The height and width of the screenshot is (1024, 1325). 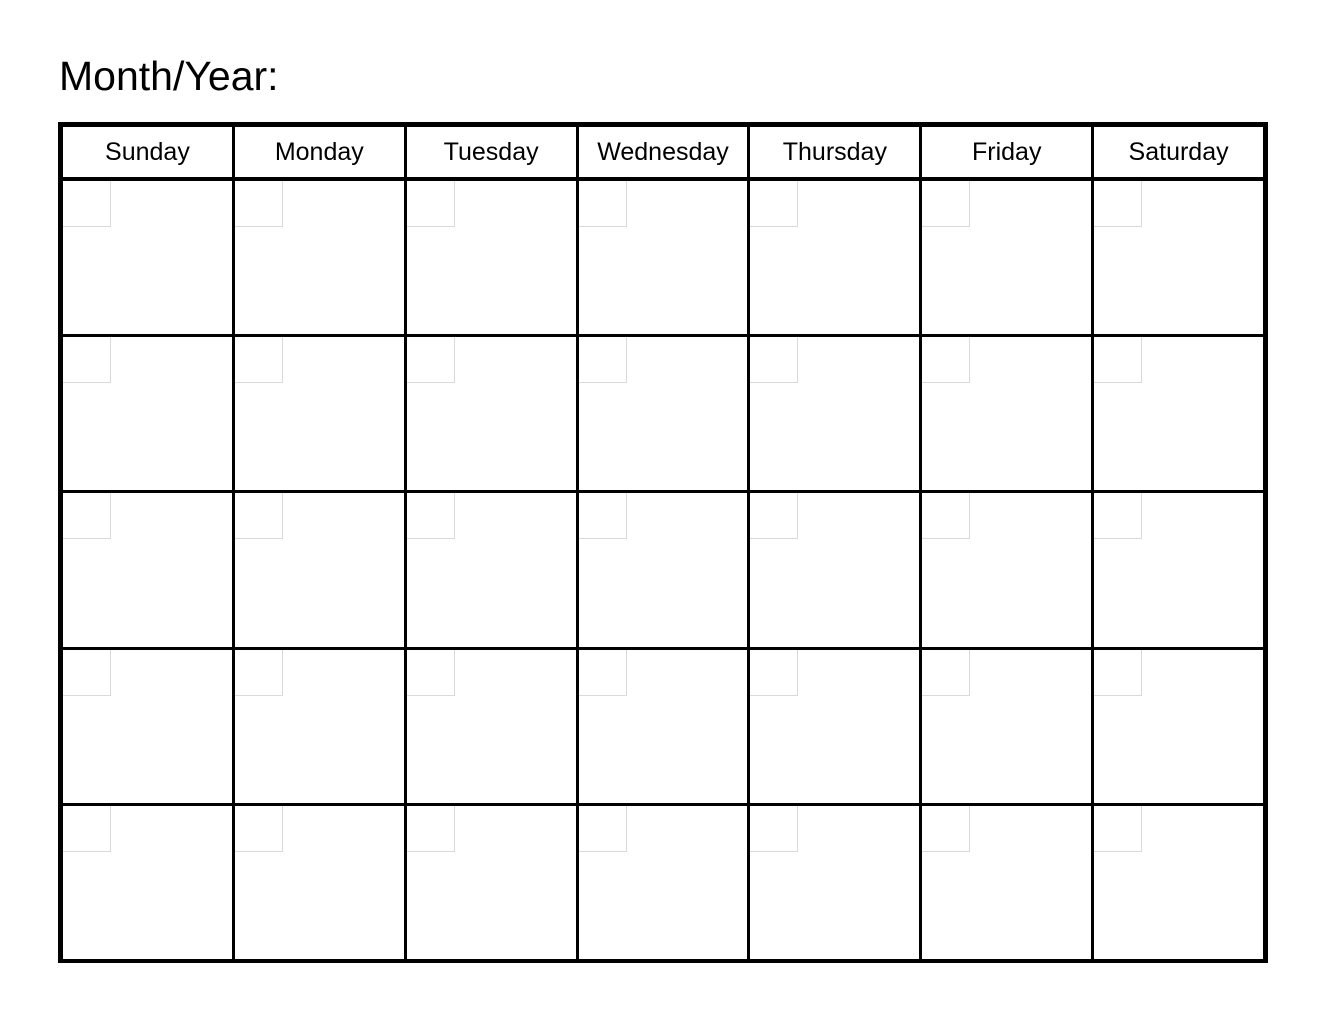 I want to click on weekday-header-wednesday: Wednesday, so click(x=664, y=152).